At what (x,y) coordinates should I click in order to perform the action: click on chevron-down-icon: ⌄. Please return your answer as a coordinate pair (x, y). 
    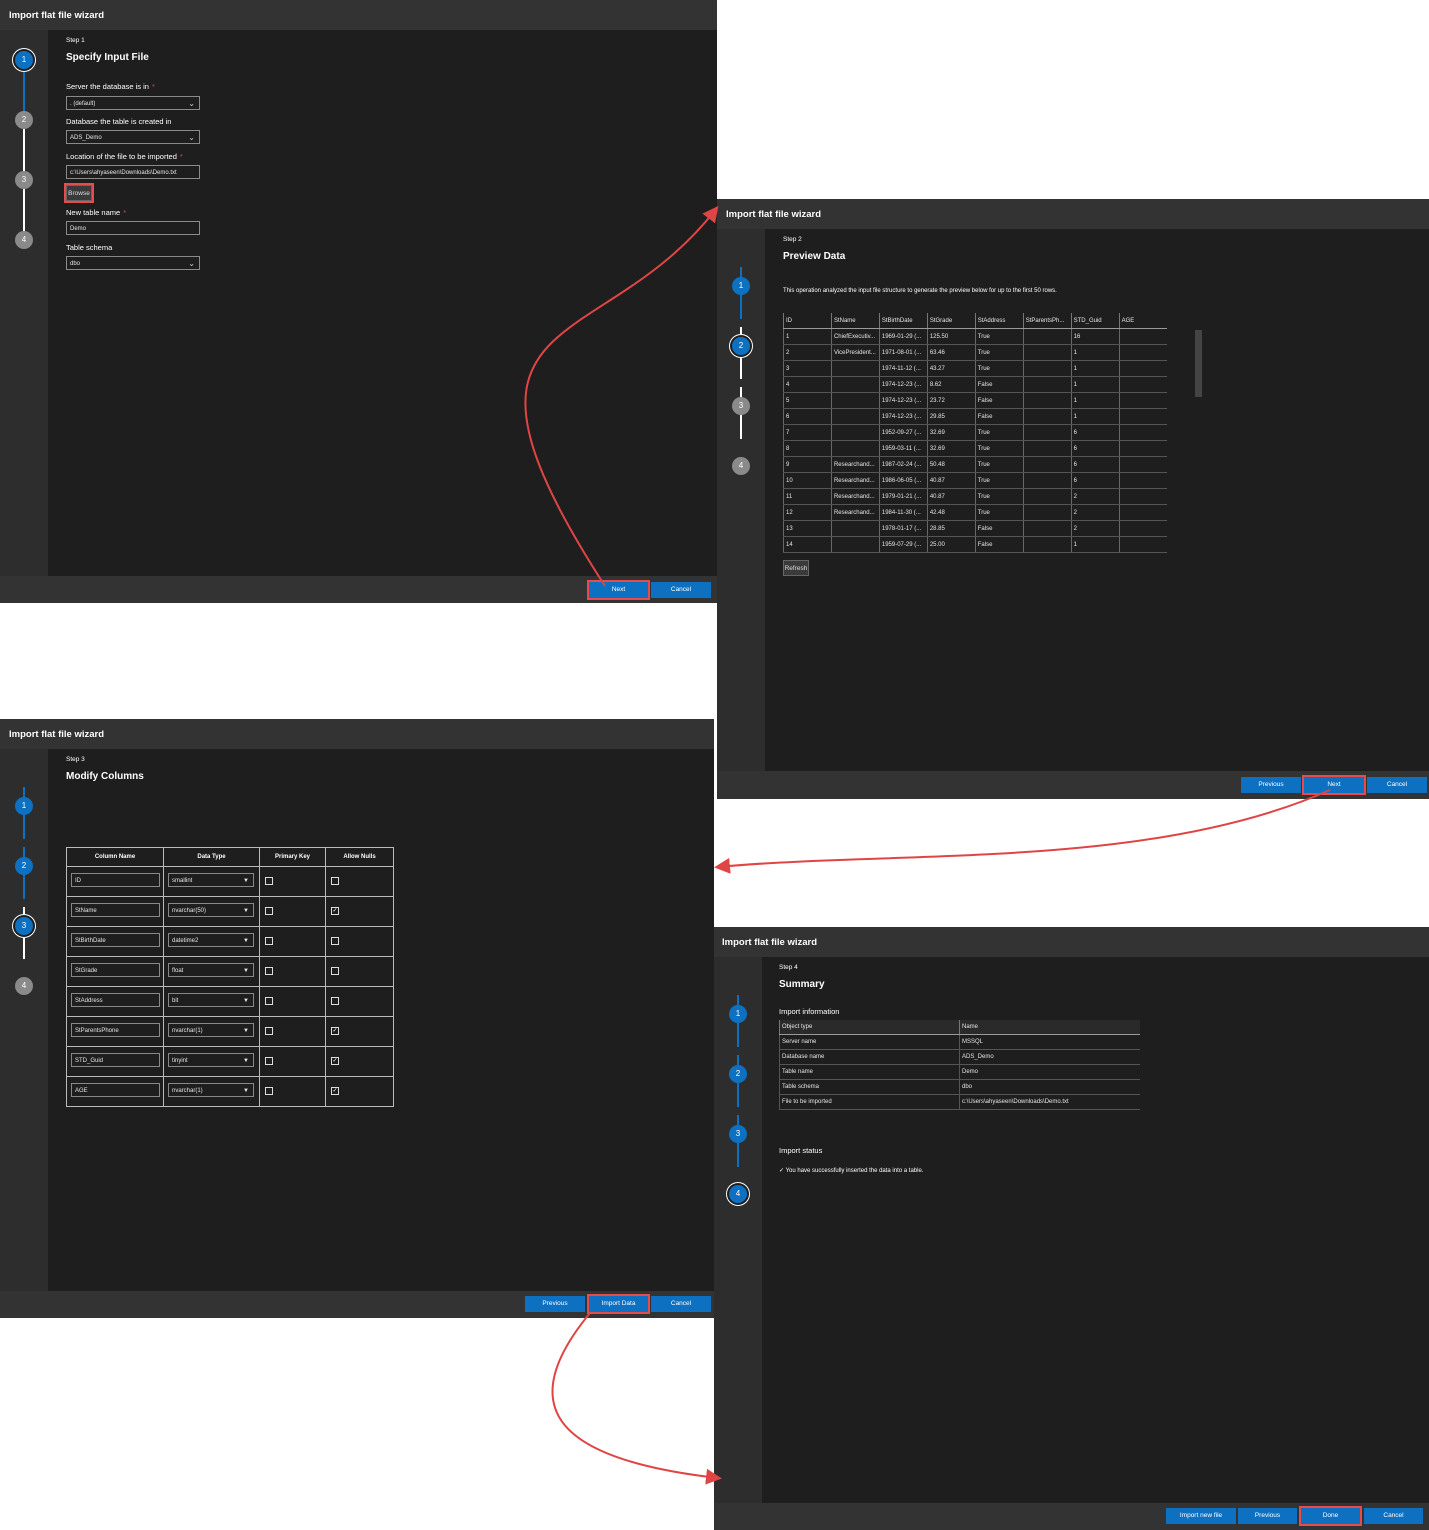
    Looking at the image, I should click on (191, 263).